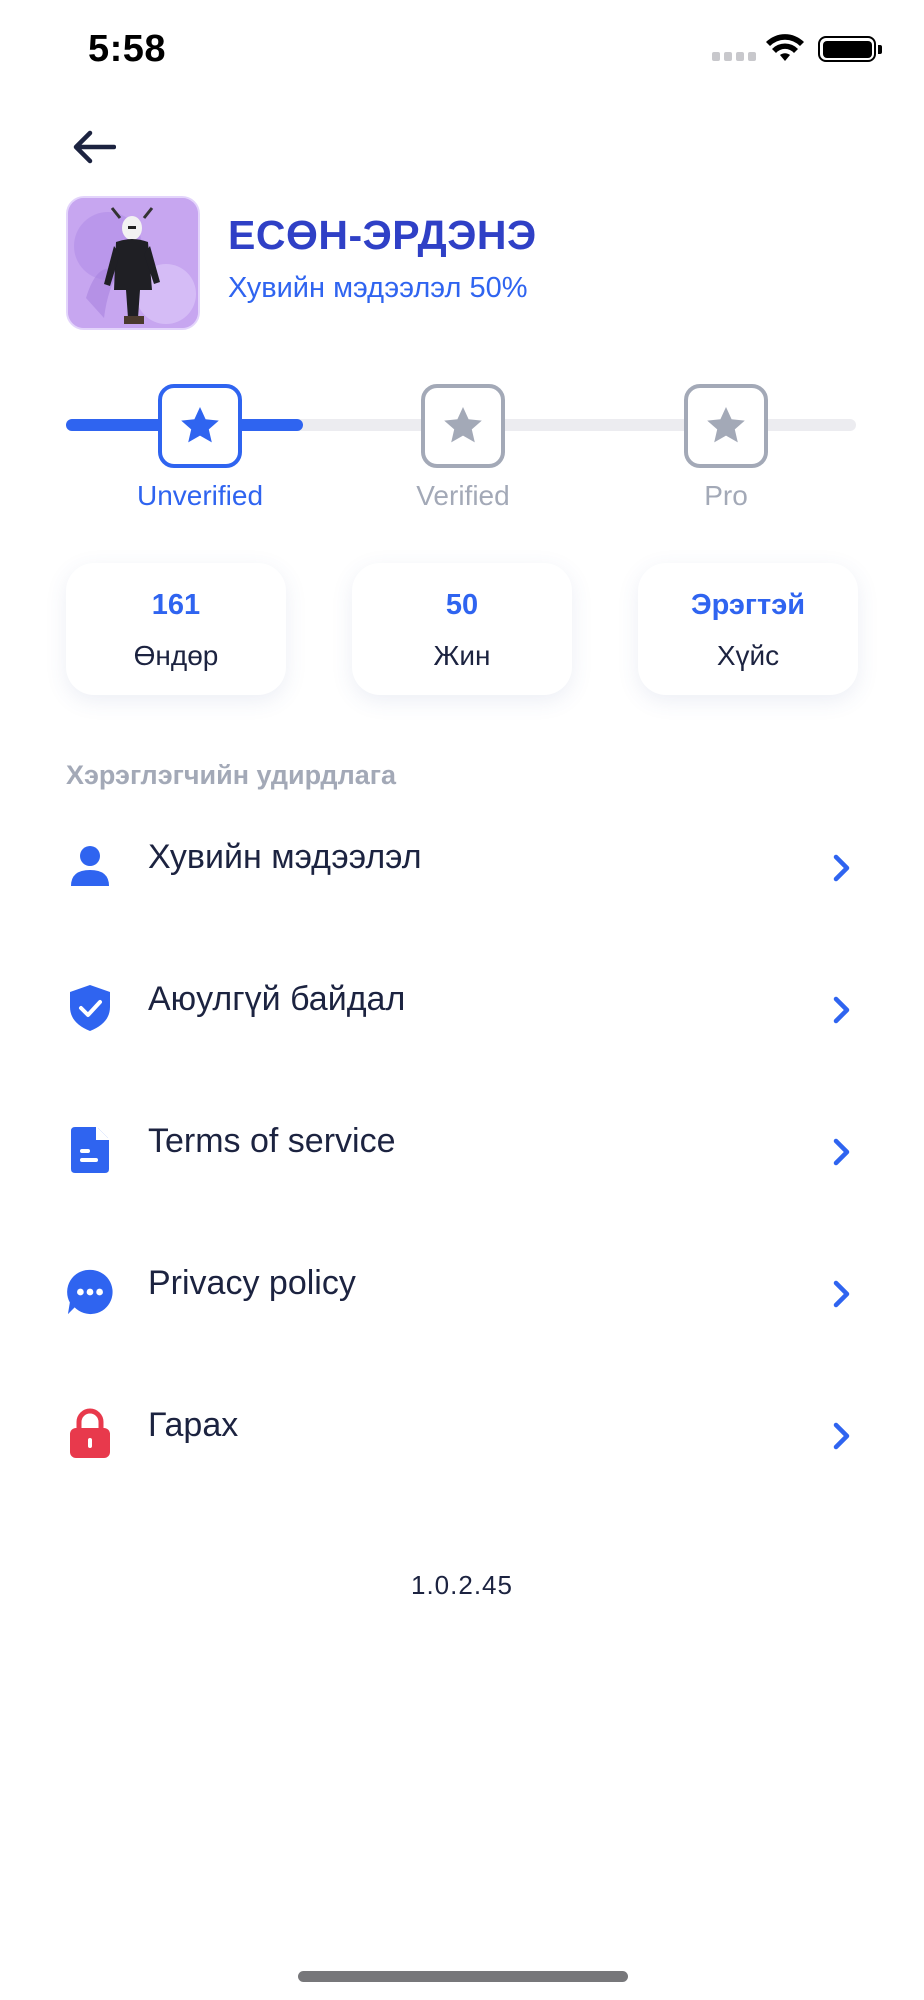 This screenshot has height=2000, width=924. I want to click on menu-item-label: Гарах, so click(193, 1425).